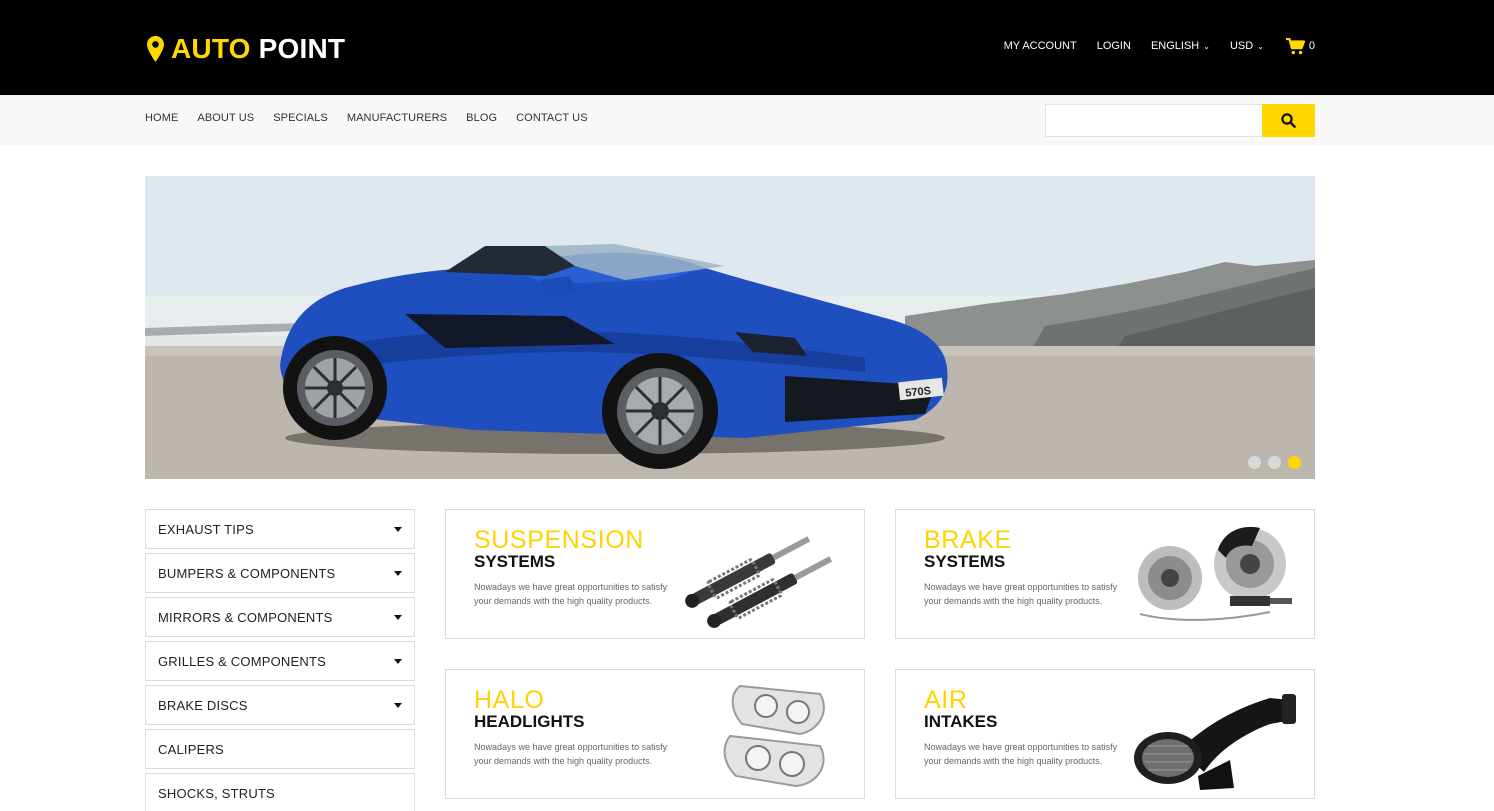 The width and height of the screenshot is (1494, 811). I want to click on search-input, so click(1153, 120).